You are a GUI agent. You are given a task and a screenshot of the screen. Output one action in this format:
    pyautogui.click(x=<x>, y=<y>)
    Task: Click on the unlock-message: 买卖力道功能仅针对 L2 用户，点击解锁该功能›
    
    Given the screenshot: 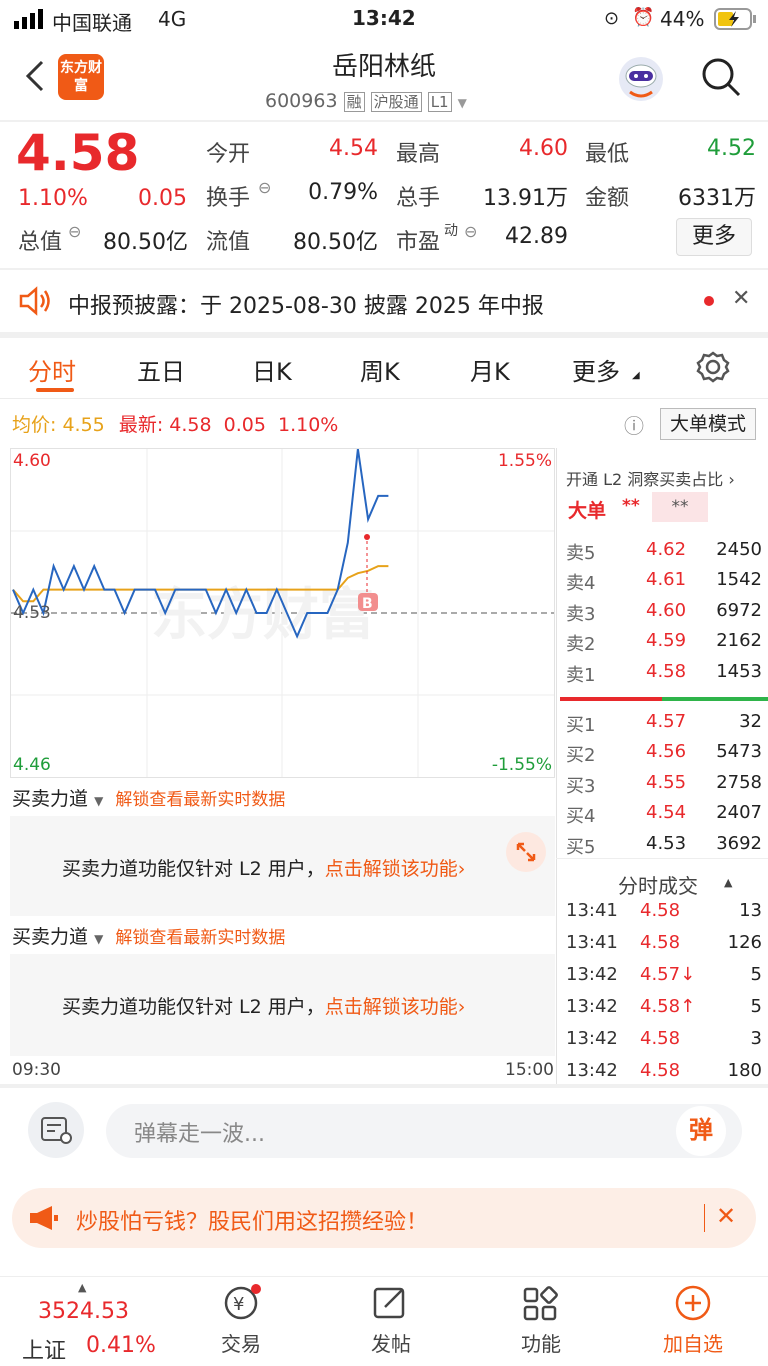 What is the action you would take?
    pyautogui.click(x=263, y=1005)
    